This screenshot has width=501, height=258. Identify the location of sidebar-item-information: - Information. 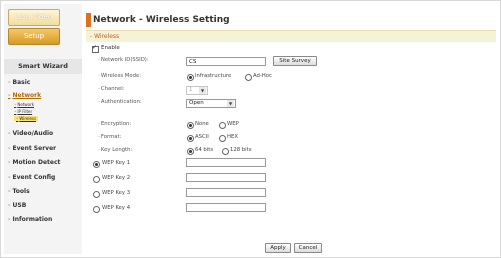
(30, 219).